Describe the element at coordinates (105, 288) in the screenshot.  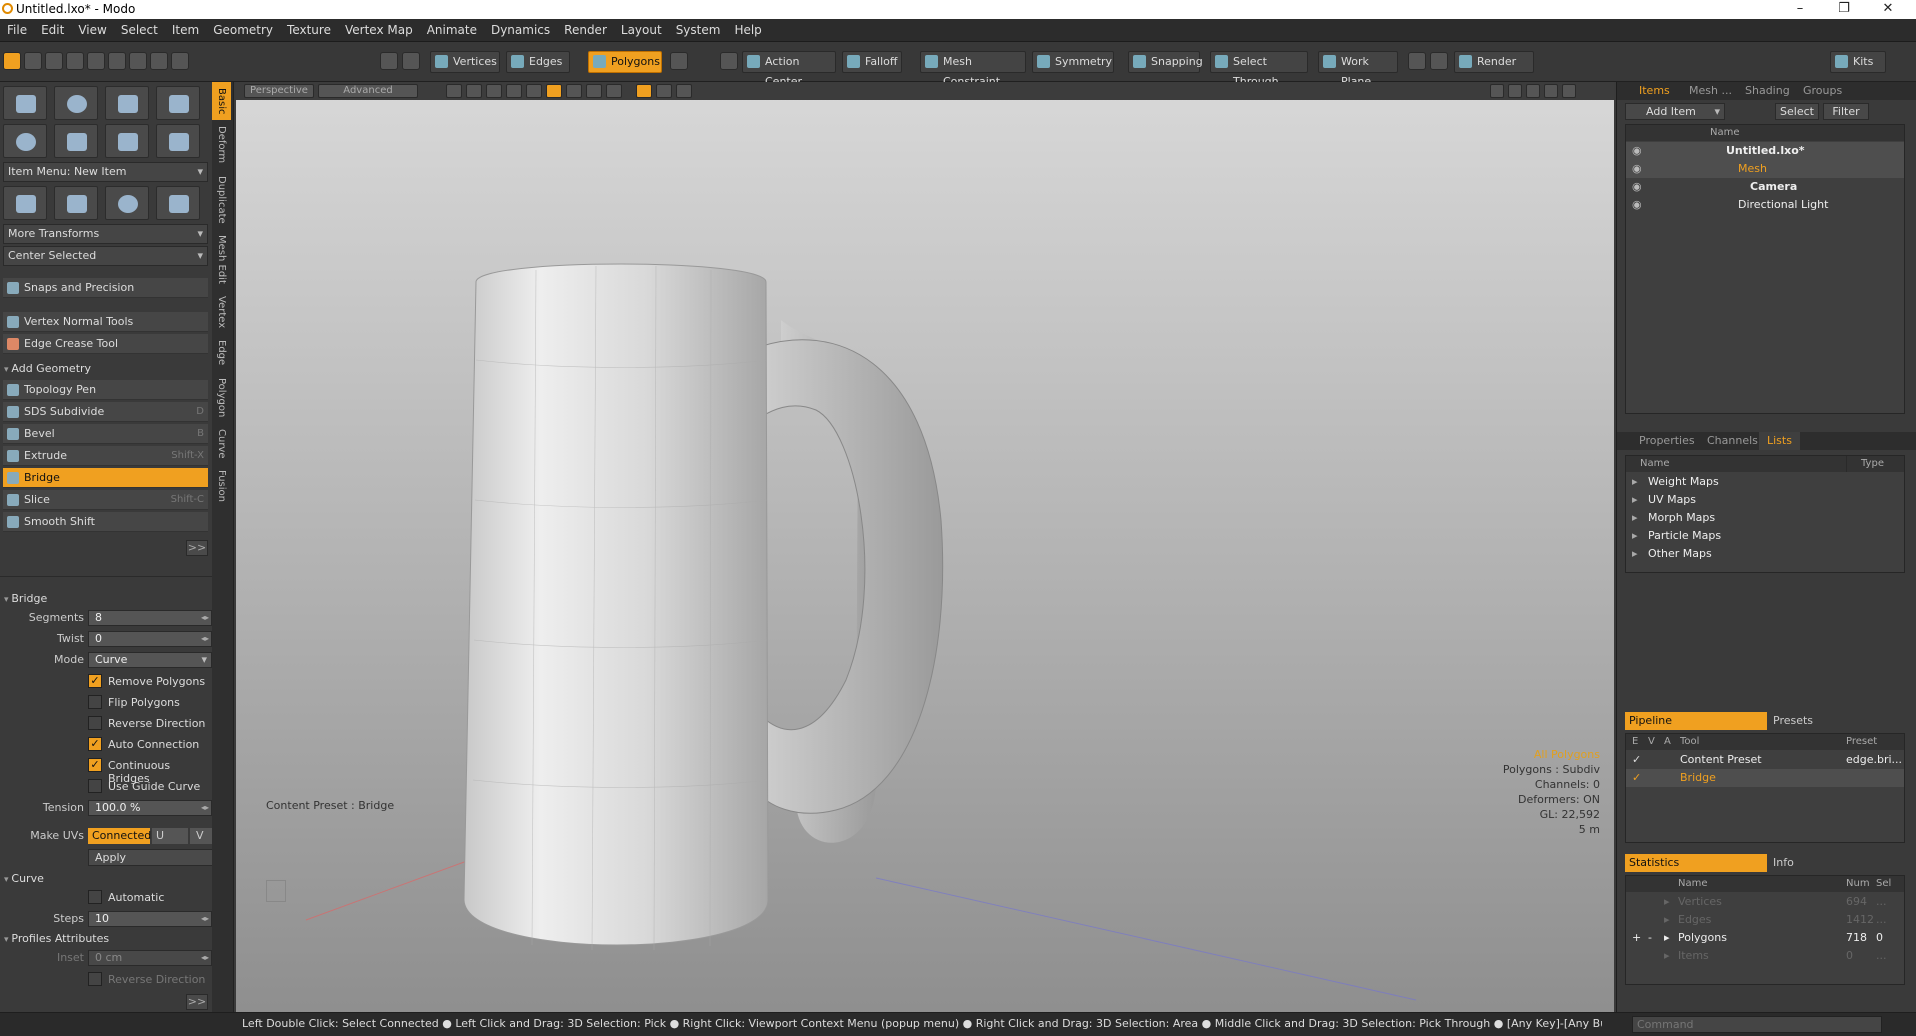
I see `snaps-precision-button: Snaps and Precision` at that location.